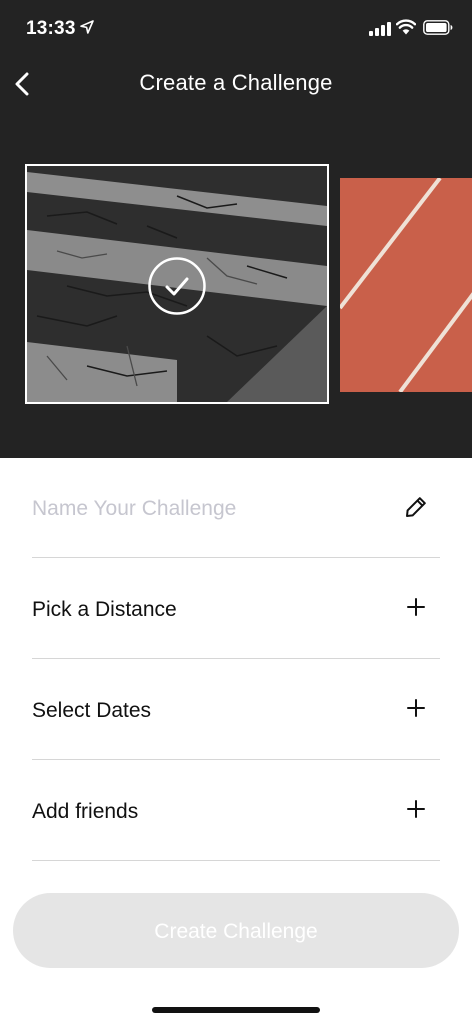 The image size is (472, 1024). I want to click on cover-option-track, so click(406, 285).